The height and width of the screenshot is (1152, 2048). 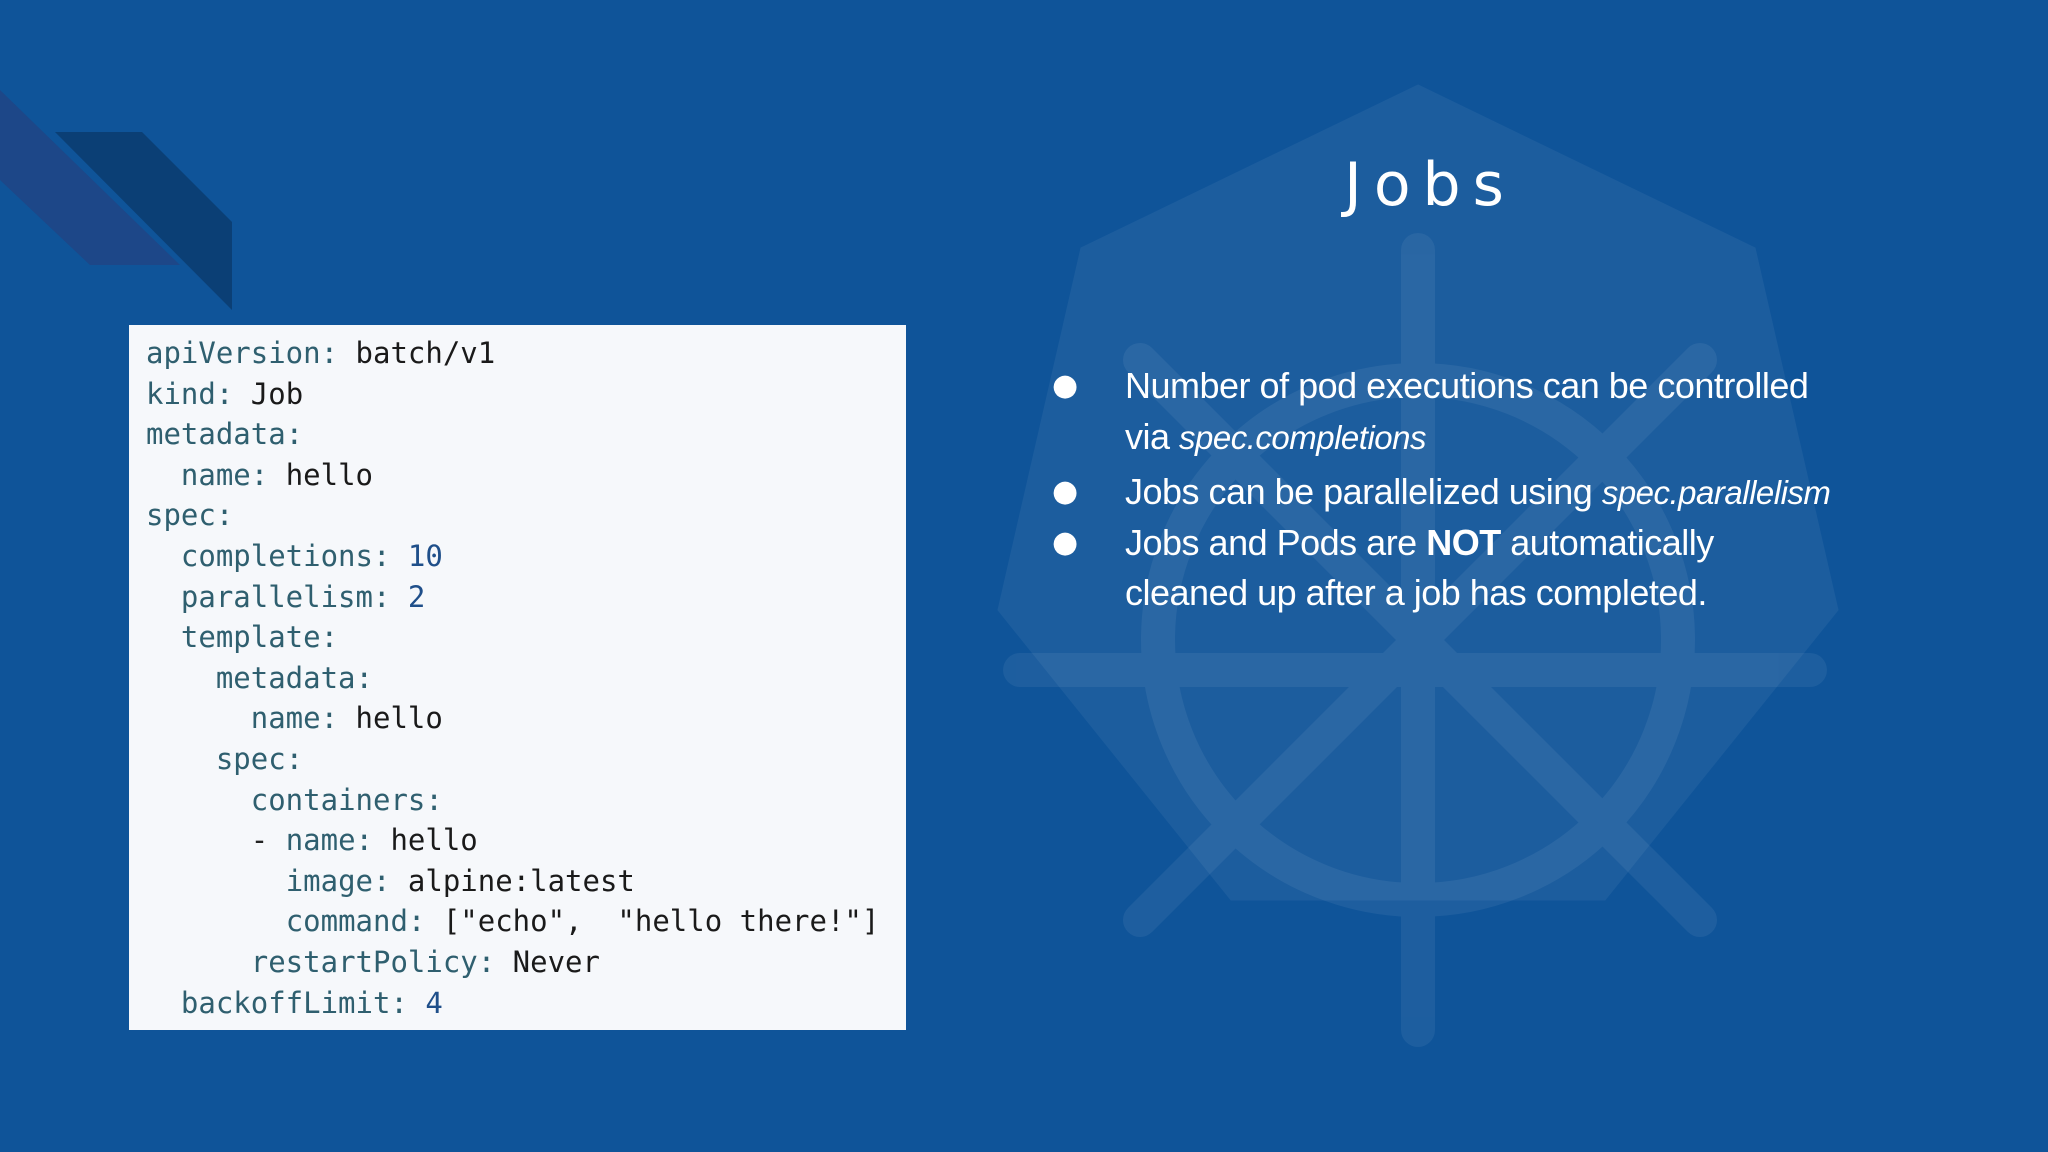 What do you see at coordinates (1152, 436) in the screenshot?
I see `bullet-text-prefix: via` at bounding box center [1152, 436].